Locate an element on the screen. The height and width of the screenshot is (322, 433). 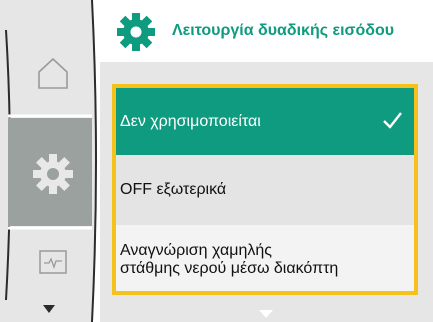
menu-item-off-external: OFF εξωτερικά is located at coordinates (265, 190).